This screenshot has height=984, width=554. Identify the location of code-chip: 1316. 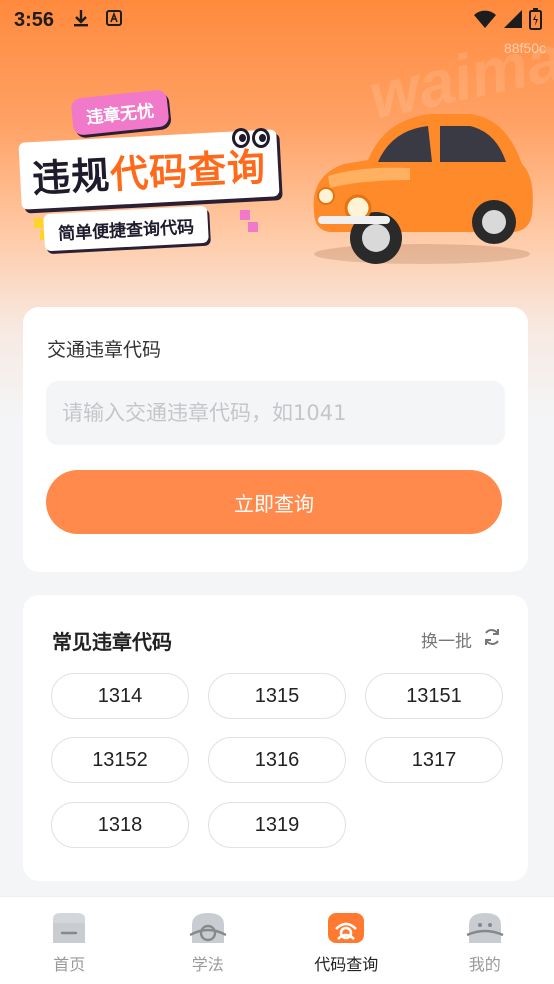
(277, 760).